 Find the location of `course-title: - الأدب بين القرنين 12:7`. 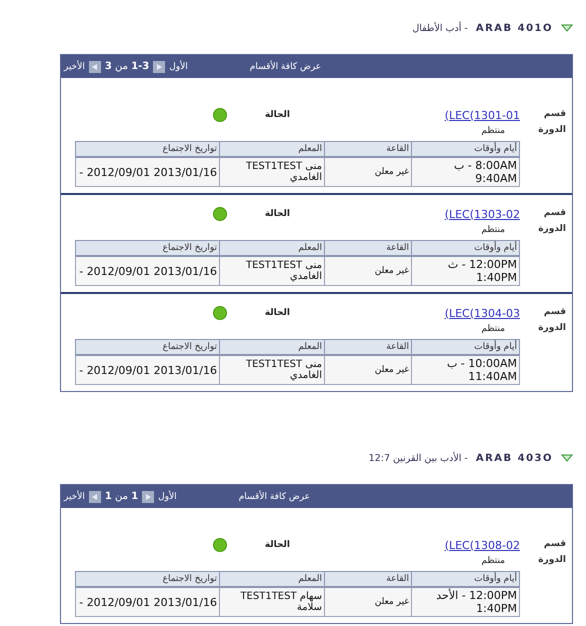

course-title: - الأدب بين القرنين 12:7 is located at coordinates (418, 458).